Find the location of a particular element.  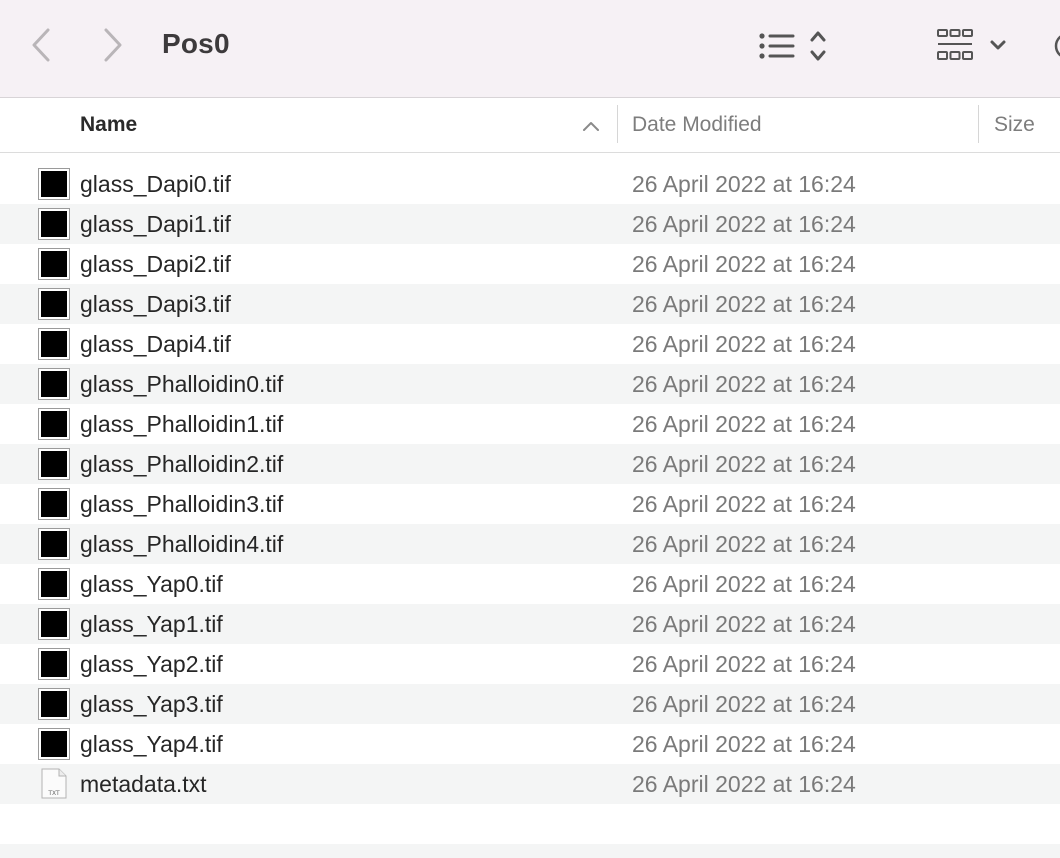

file-row: glass_Dapi4.tif 26 April 2022 at 16:24 is located at coordinates (530, 344).